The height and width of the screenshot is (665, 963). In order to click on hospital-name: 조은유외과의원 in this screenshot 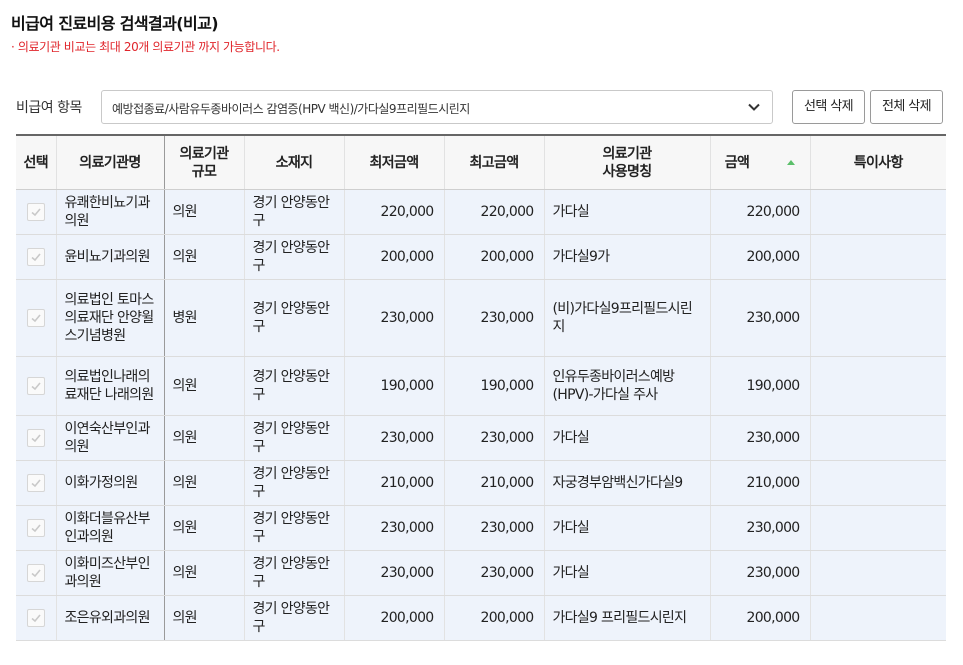, I will do `click(110, 618)`.